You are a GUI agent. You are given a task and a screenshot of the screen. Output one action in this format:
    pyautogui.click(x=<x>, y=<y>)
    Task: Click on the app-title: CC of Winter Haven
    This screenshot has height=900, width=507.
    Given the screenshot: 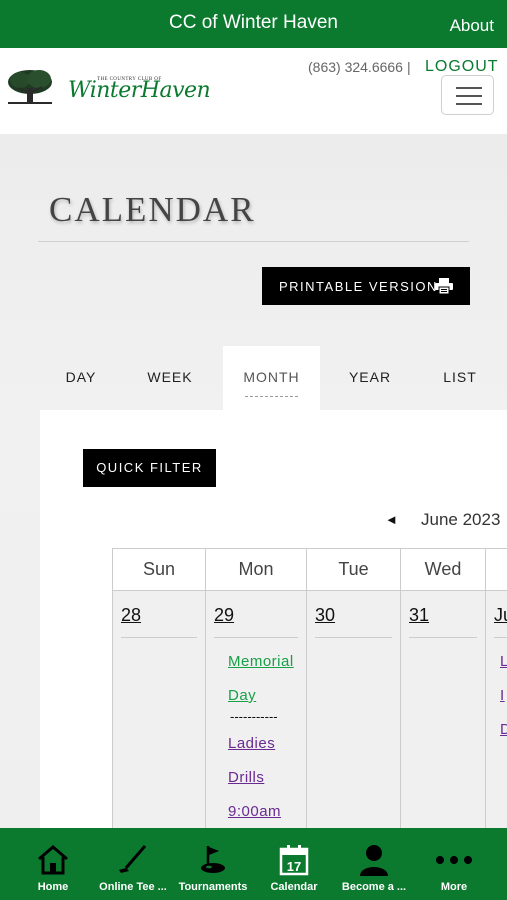 What is the action you would take?
    pyautogui.click(x=253, y=22)
    